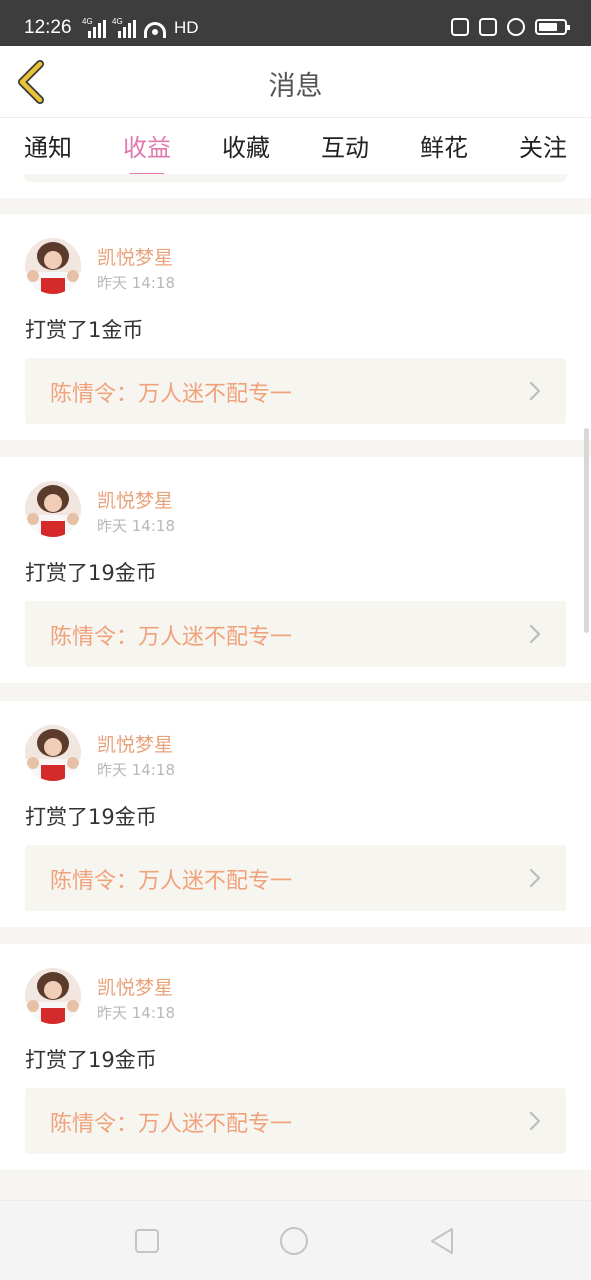 This screenshot has height=1280, width=591. I want to click on square-icon, so click(147, 1241).